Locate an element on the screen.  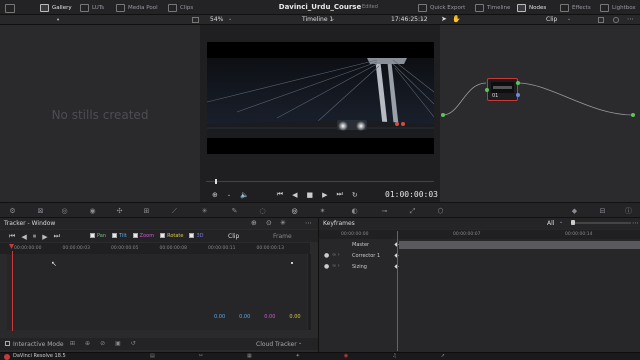
clip-viewer-icon: ⊕ is located at coordinates (215, 195).